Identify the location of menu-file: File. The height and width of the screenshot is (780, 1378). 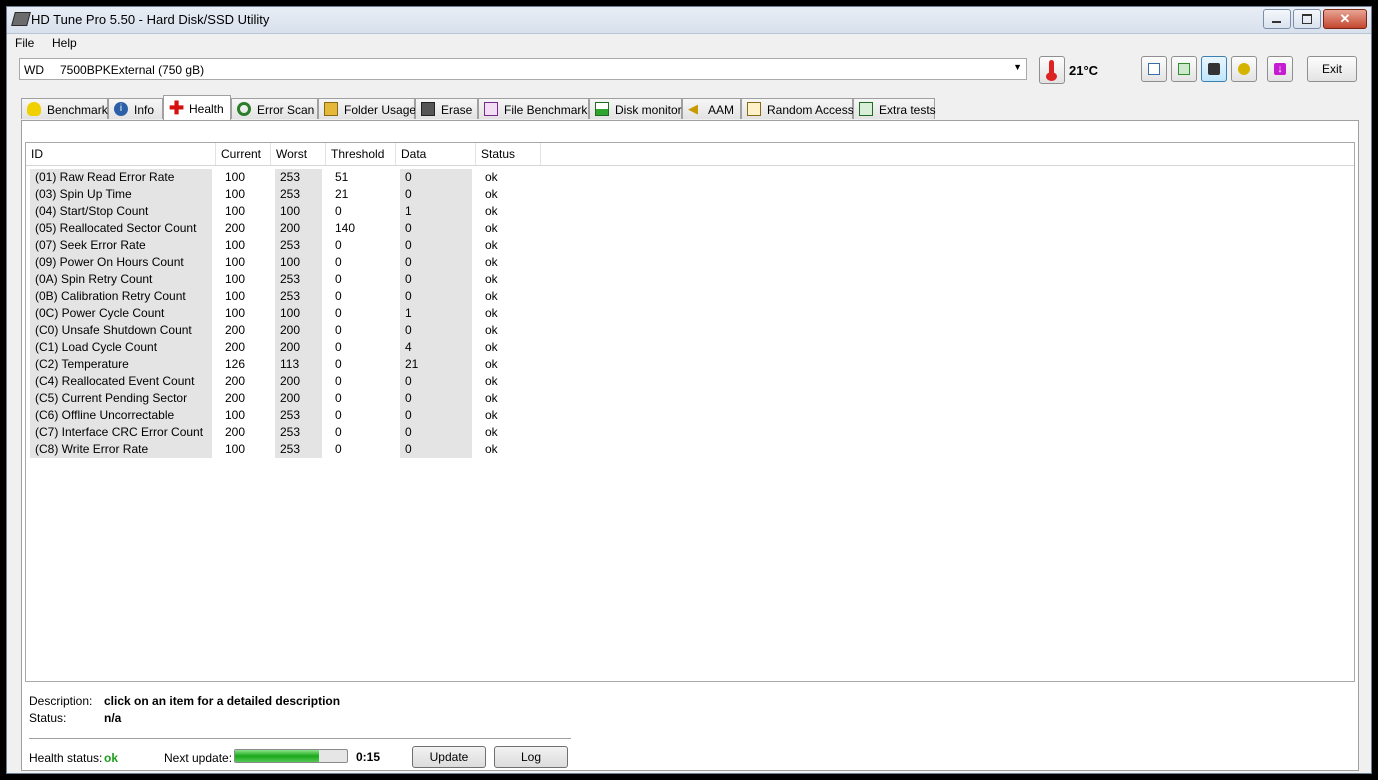
(24, 43).